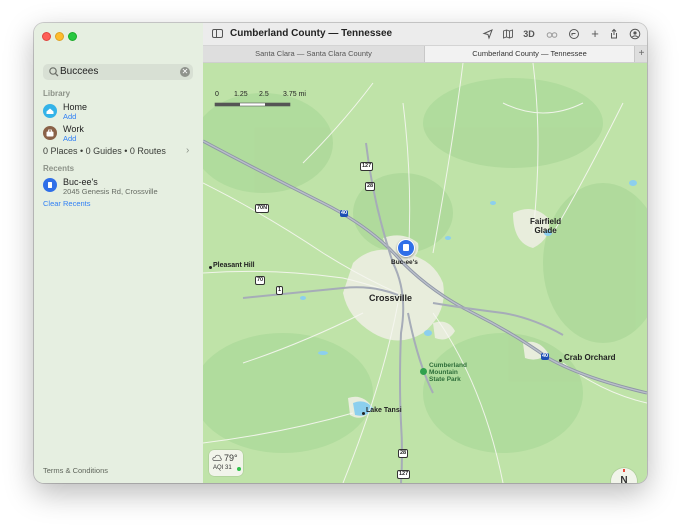 This screenshot has width=681, height=528. Describe the element at coordinates (294, 94) in the screenshot. I see `scale-label-3: 3.75 mi` at that location.